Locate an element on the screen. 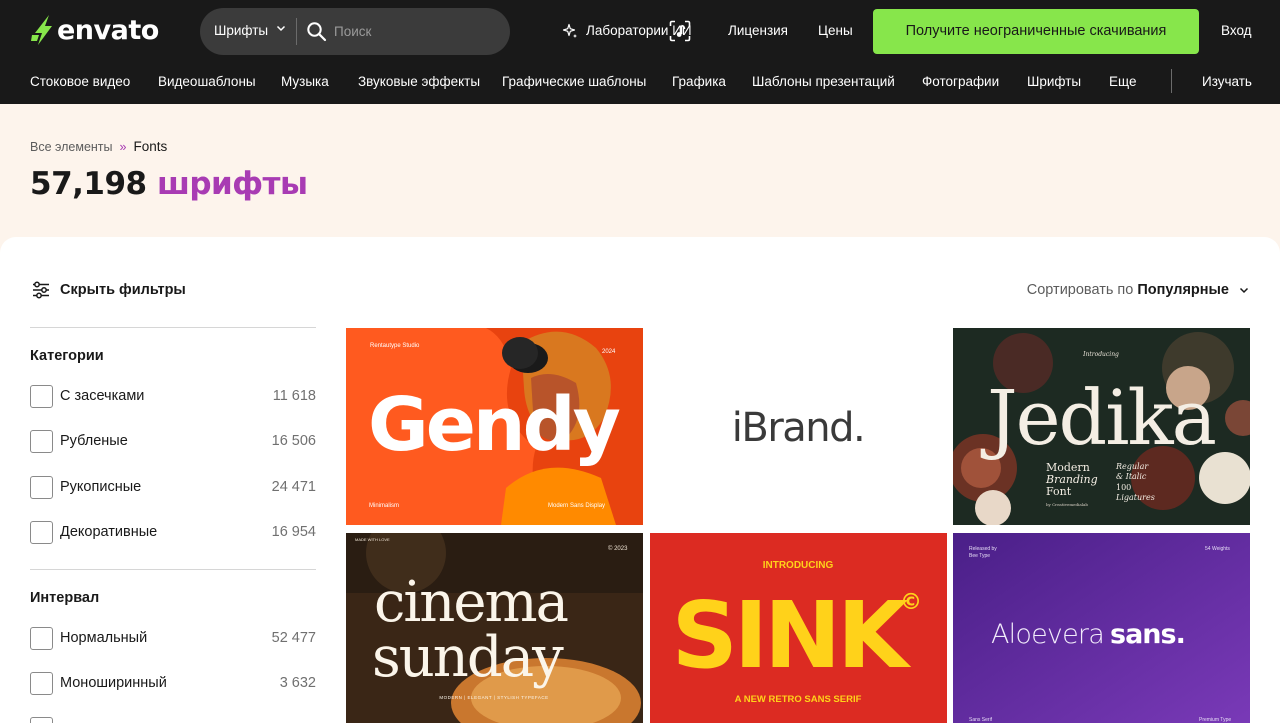 The height and width of the screenshot is (723, 1280). filter-option-count: 11 618 is located at coordinates (294, 396).